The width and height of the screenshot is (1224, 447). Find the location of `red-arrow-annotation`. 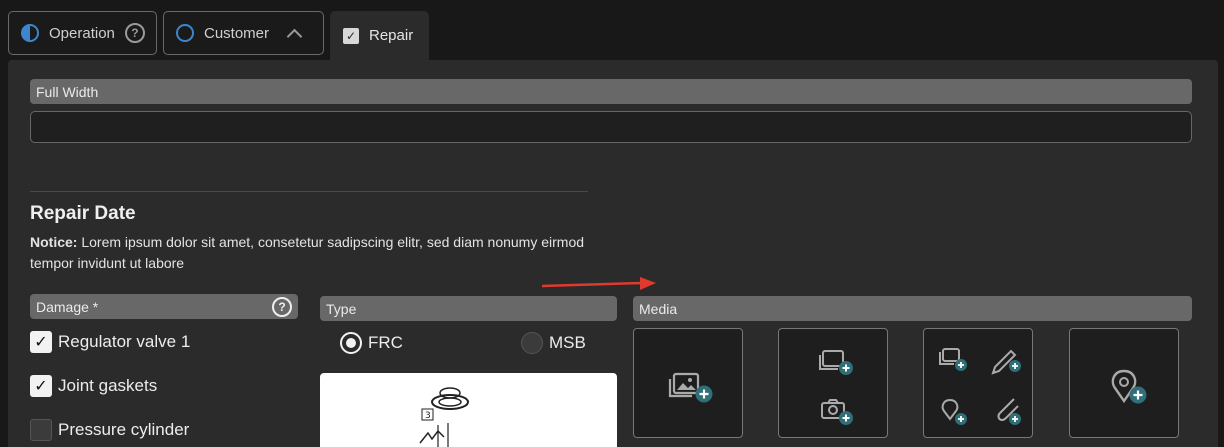

red-arrow-annotation is located at coordinates (599, 283).